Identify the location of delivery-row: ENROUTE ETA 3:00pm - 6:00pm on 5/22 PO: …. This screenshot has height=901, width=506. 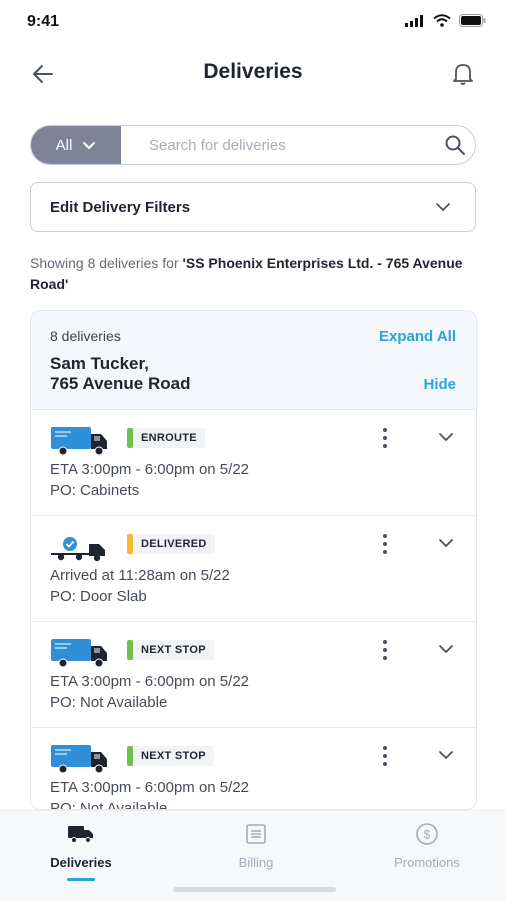
(253, 463).